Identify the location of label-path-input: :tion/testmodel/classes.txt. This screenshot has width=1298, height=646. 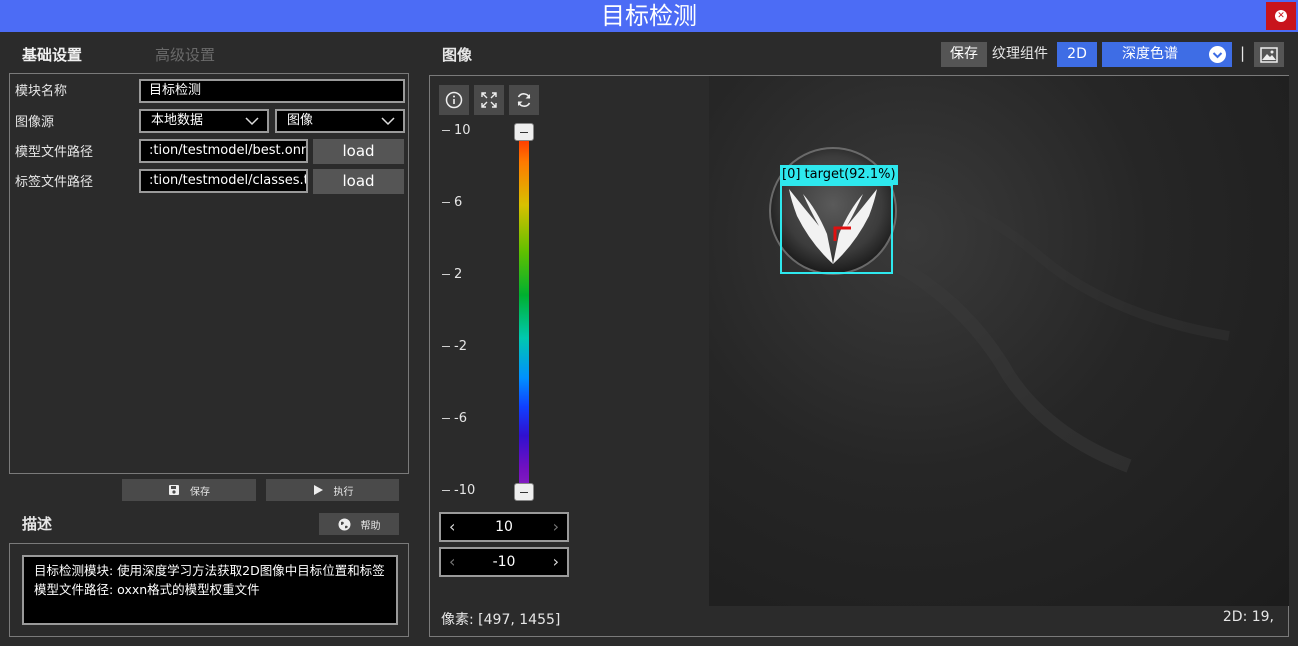
(223, 181).